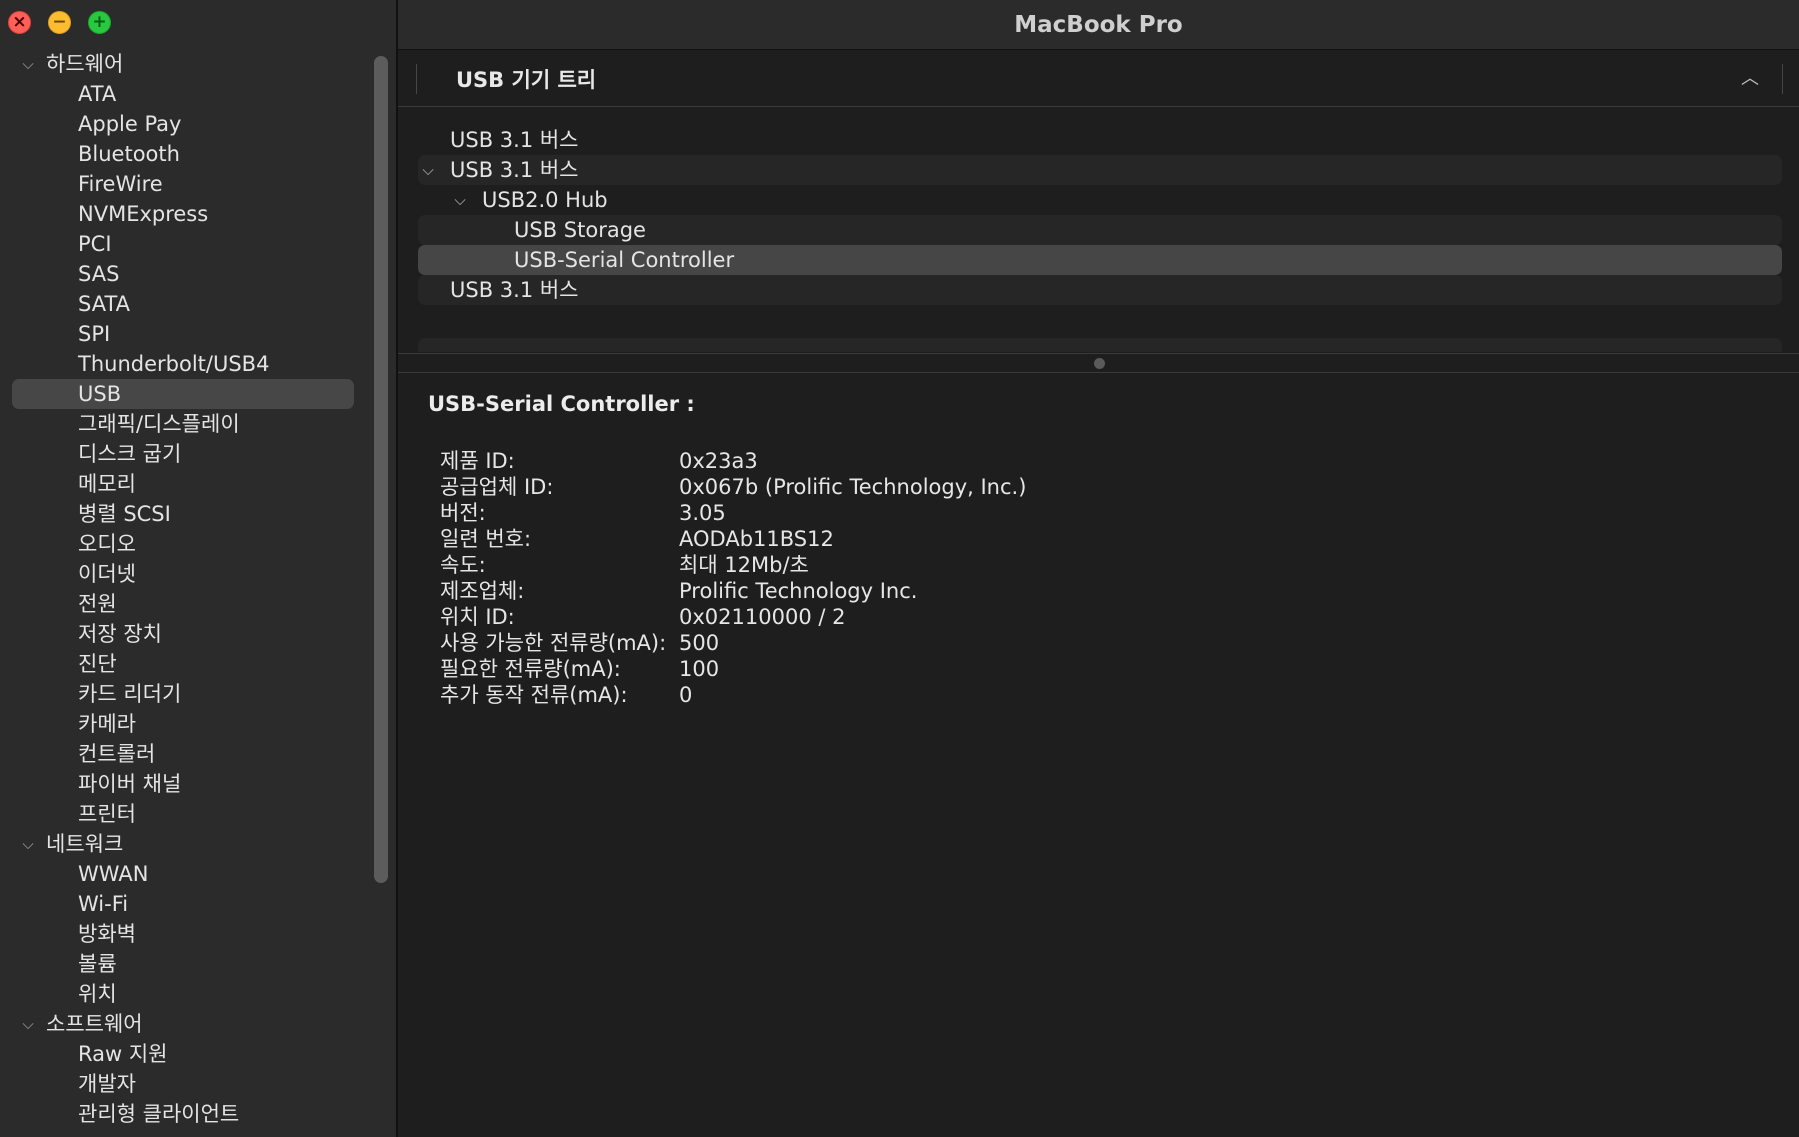  What do you see at coordinates (381, 469) in the screenshot?
I see `sidebar-scrollbar` at bounding box center [381, 469].